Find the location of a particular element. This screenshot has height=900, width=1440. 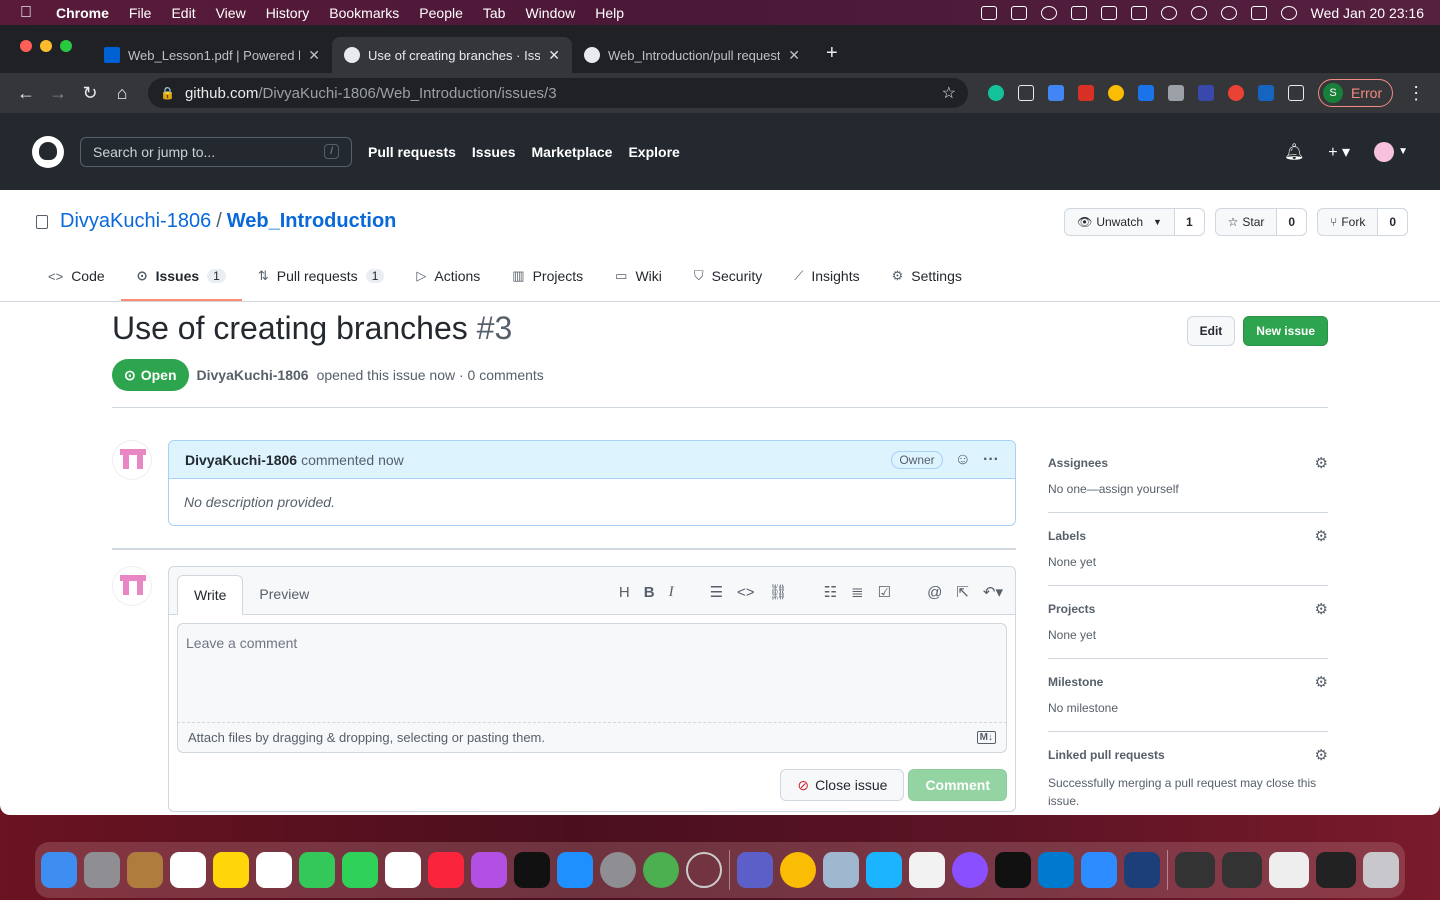

comment-button: Comment is located at coordinates (957, 785).